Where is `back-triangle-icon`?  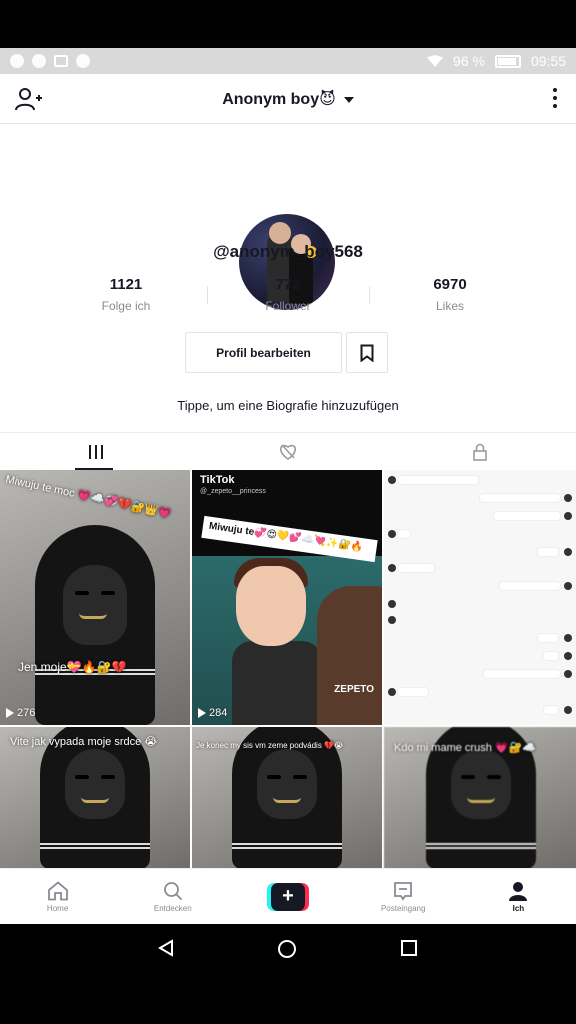 back-triangle-icon is located at coordinates (165, 948).